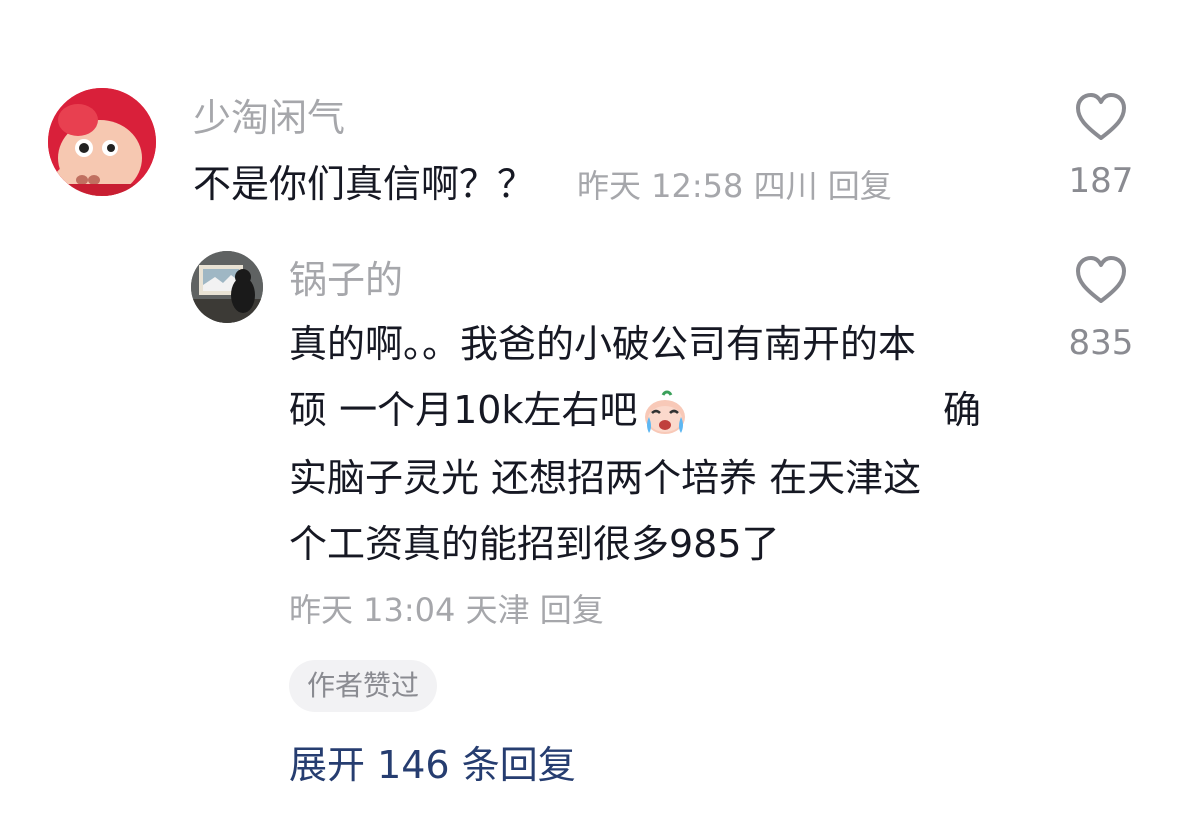 This screenshot has width=1179, height=820. What do you see at coordinates (364, 184) in the screenshot?
I see `comment-text: 不是你们真信啊？？` at bounding box center [364, 184].